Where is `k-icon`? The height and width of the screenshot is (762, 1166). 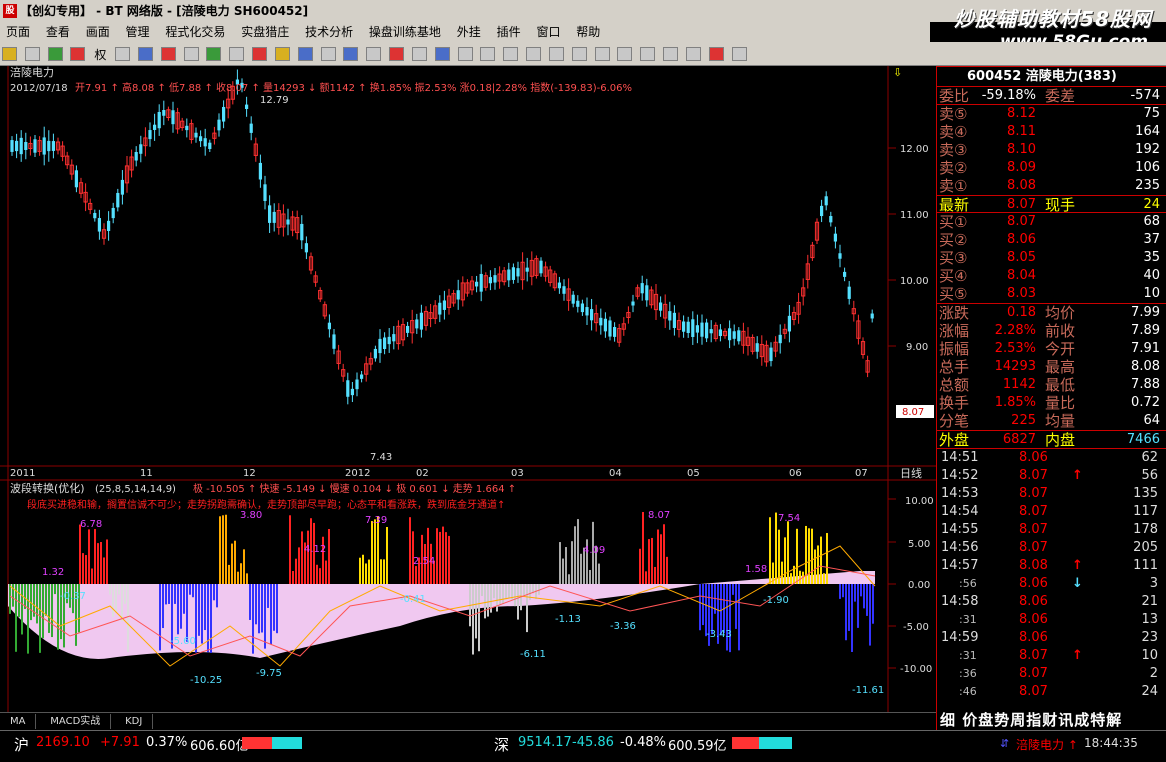
k-icon is located at coordinates (32, 54).